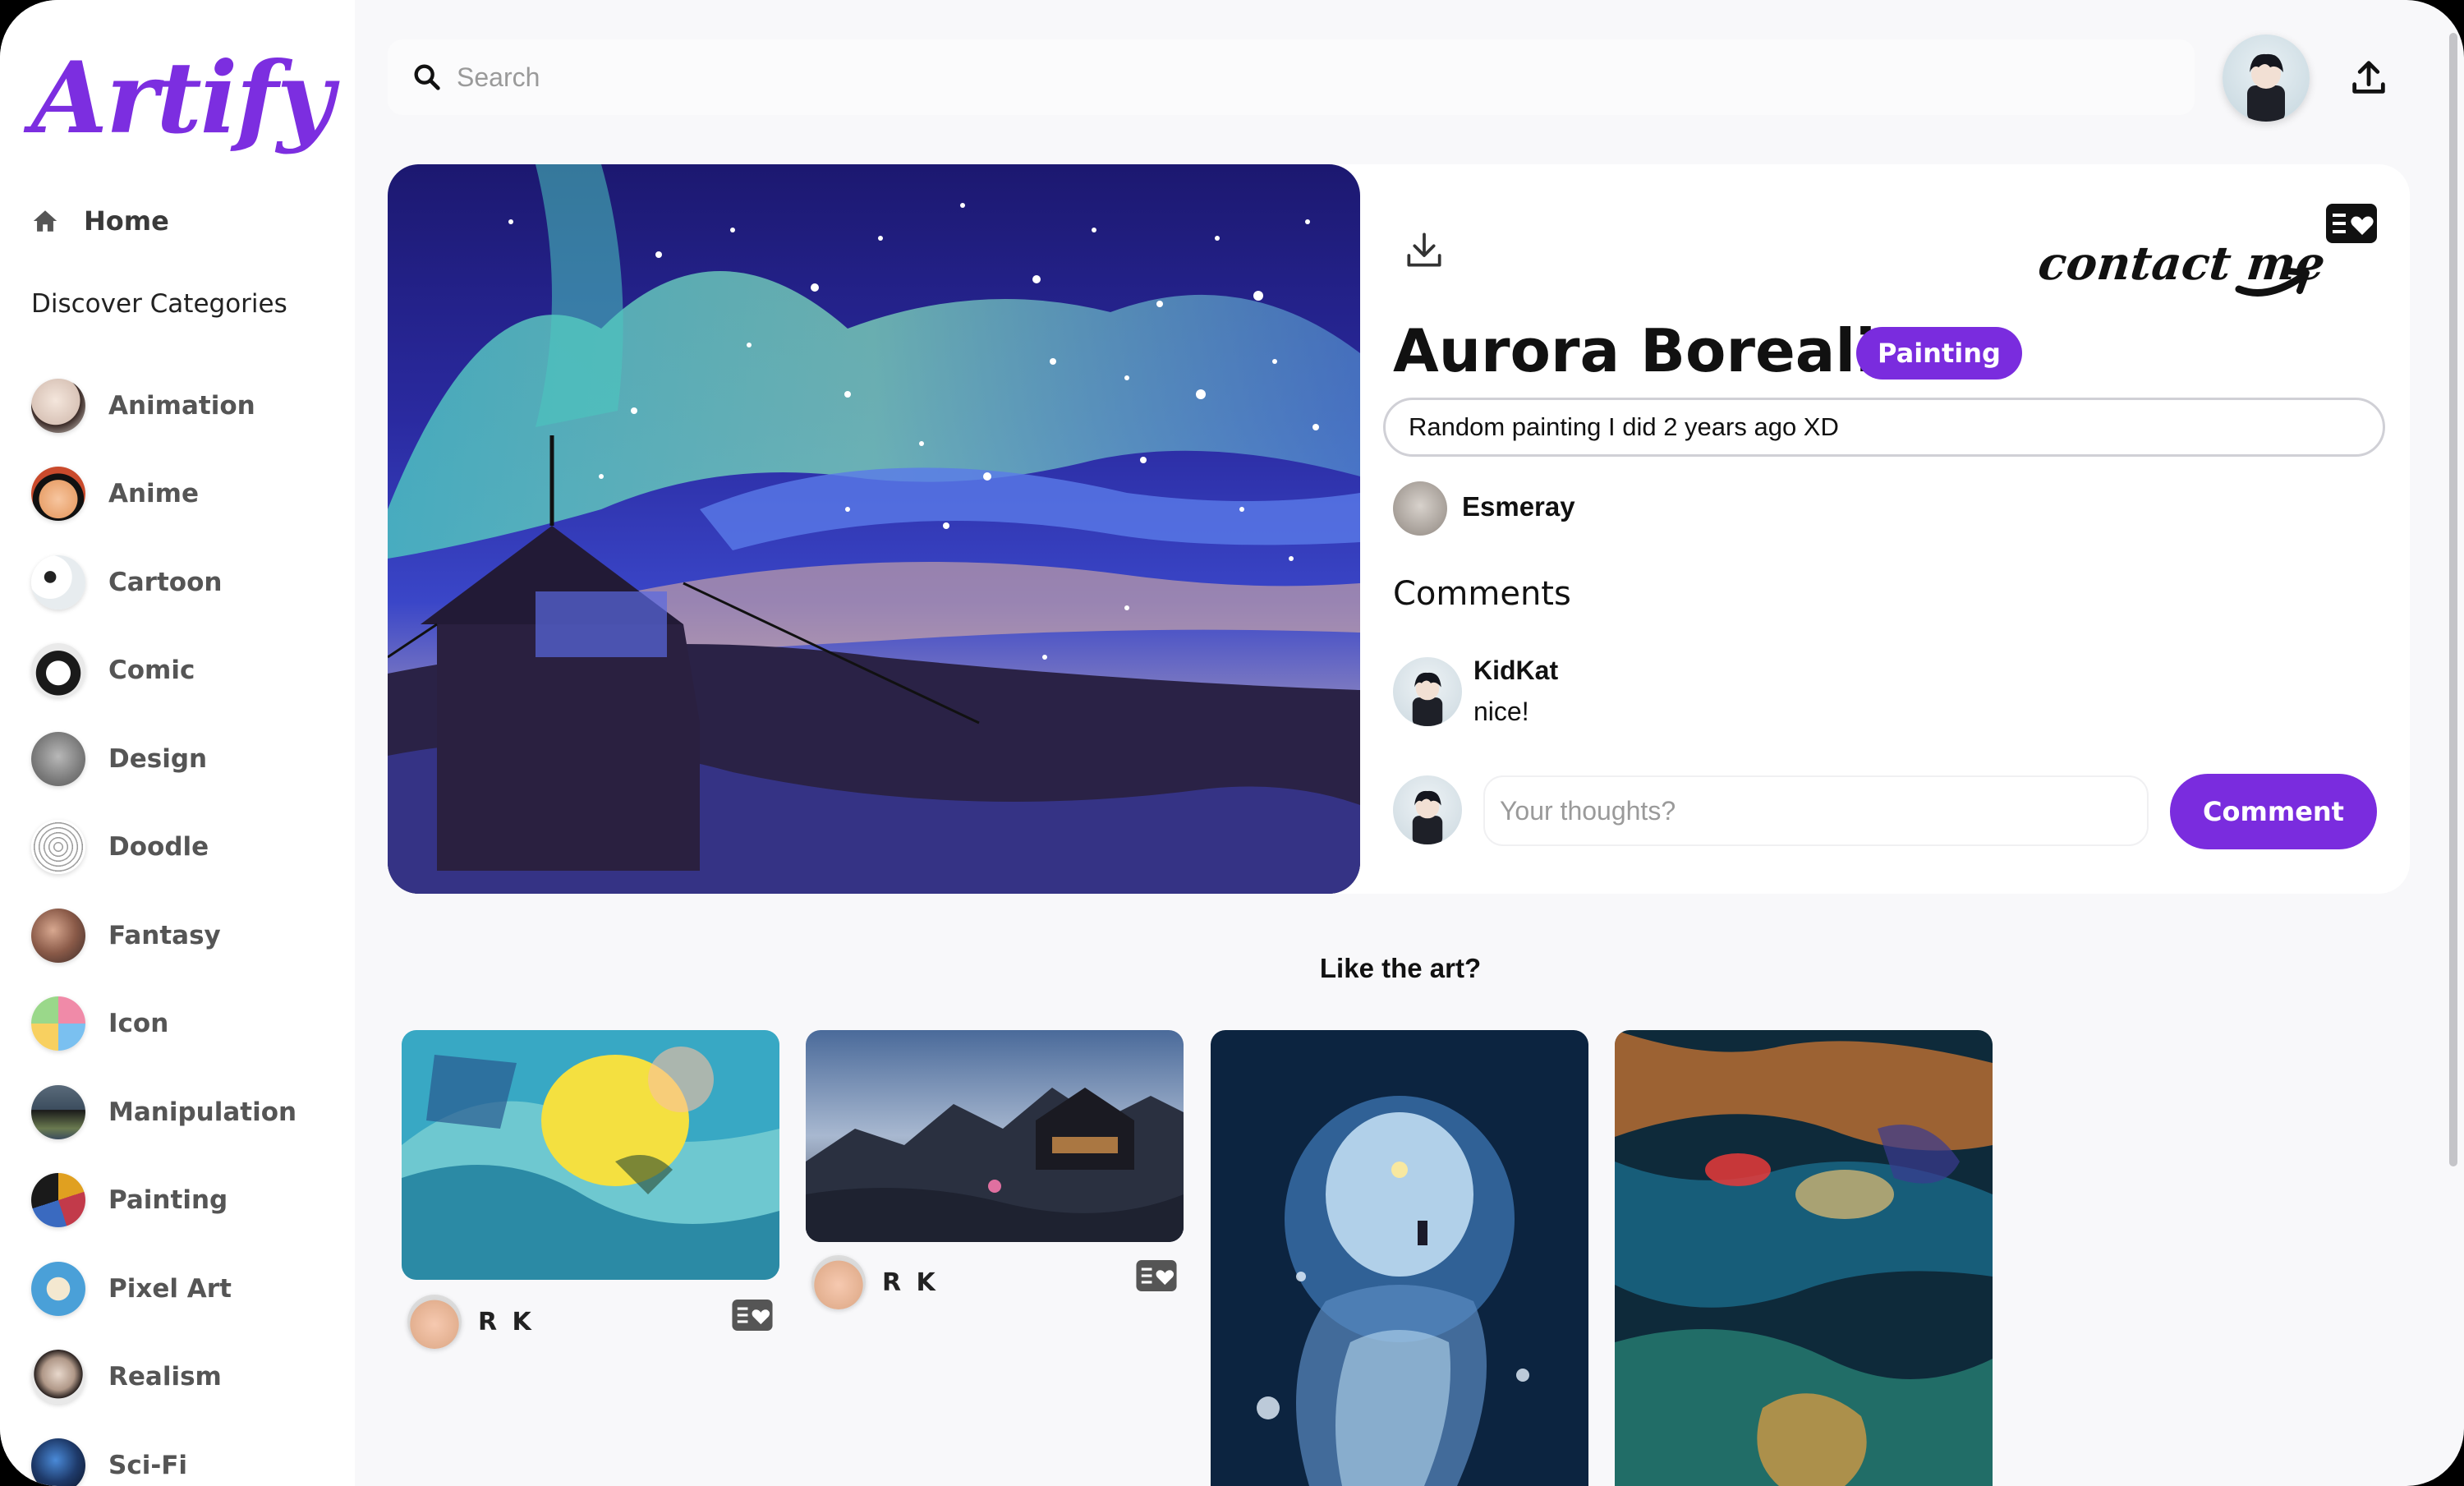 The image size is (2464, 1486). Describe the element at coordinates (1939, 353) in the screenshot. I see `category-badge: Painting` at that location.